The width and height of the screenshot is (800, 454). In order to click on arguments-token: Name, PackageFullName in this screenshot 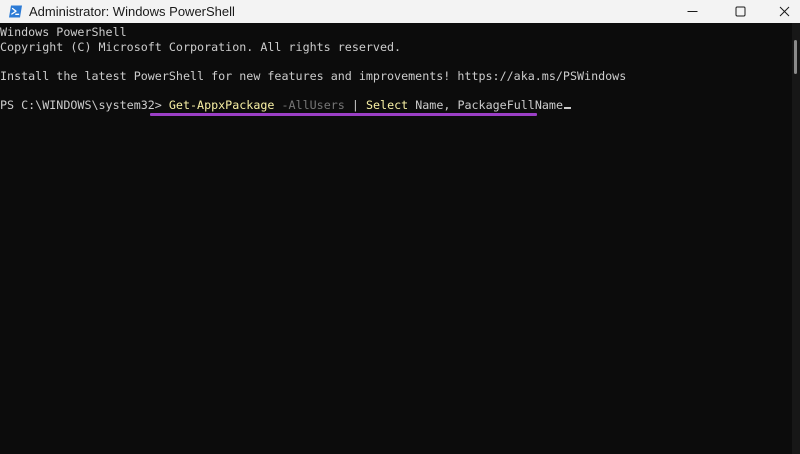, I will do `click(485, 105)`.